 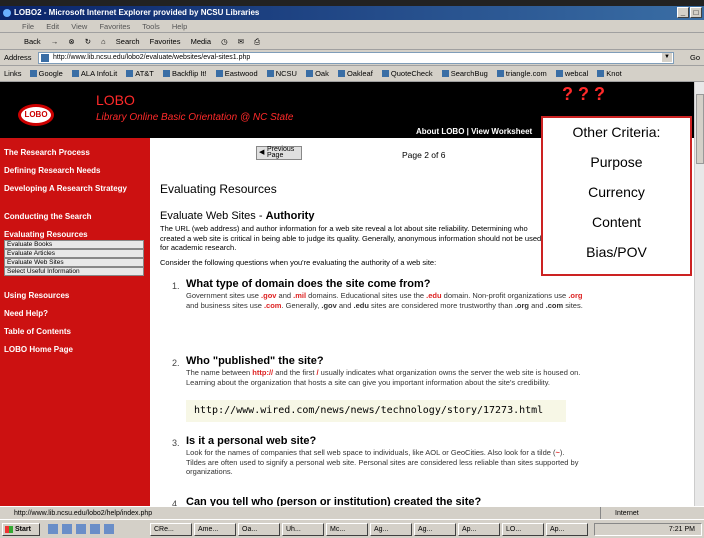 What do you see at coordinates (355, 73) in the screenshot?
I see `link-oakleaf: Oakleaf` at bounding box center [355, 73].